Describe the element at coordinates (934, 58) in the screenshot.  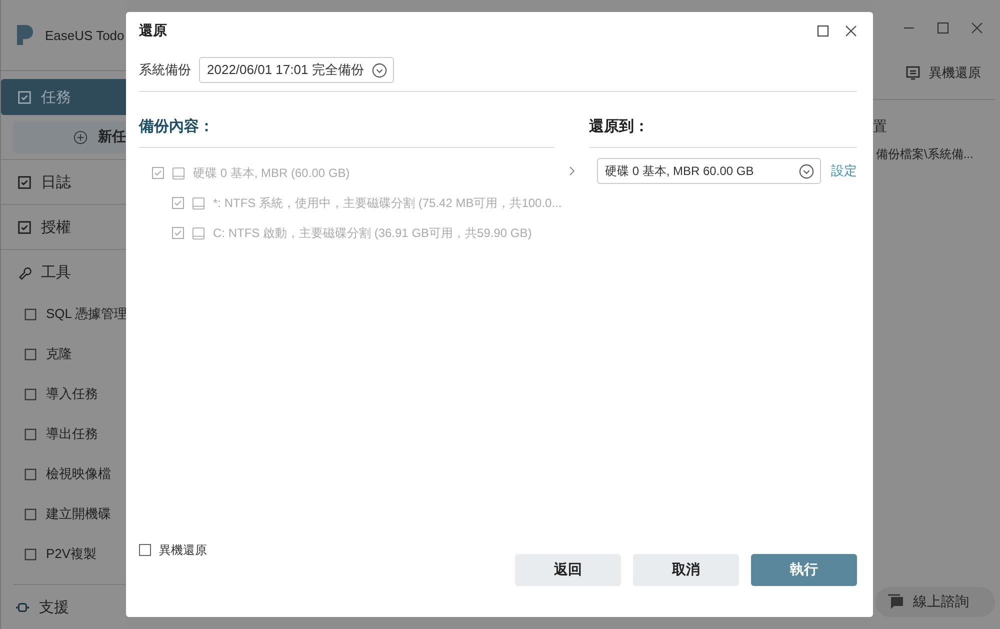
I see `toolbar-button: 異機還原` at that location.